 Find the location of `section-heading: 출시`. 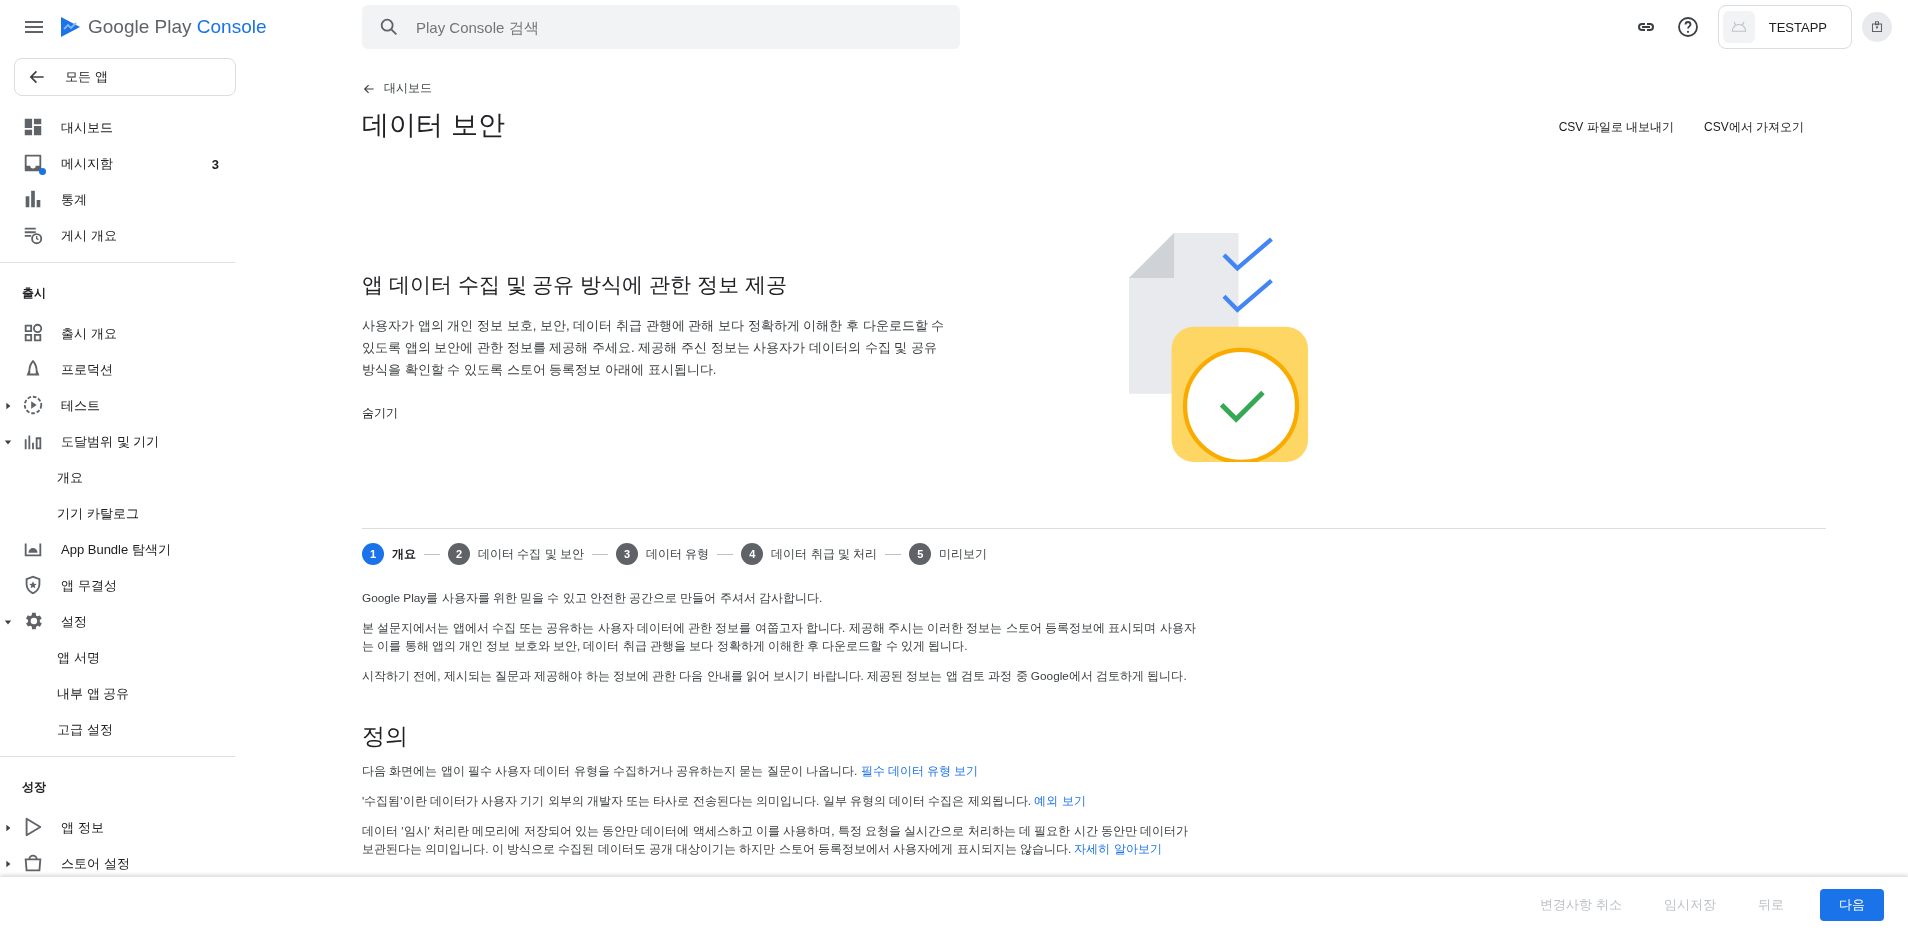

section-heading: 출시 is located at coordinates (34, 293).